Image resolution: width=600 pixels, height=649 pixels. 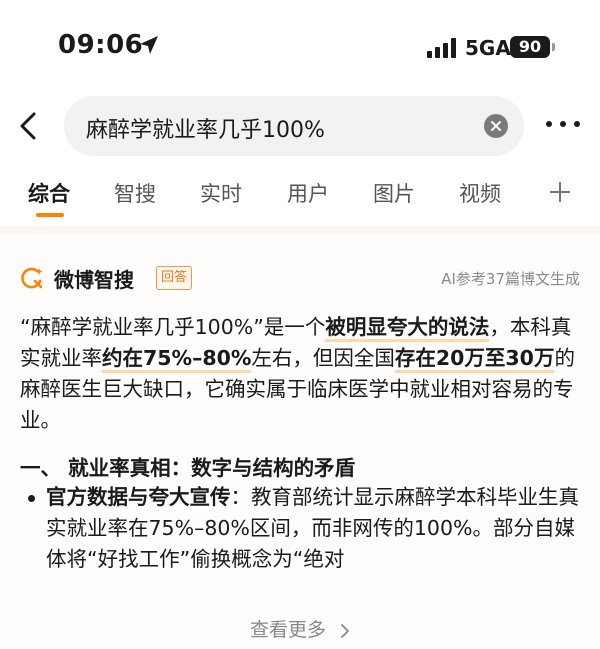 I want to click on network-type: 5GA, so click(x=488, y=48).